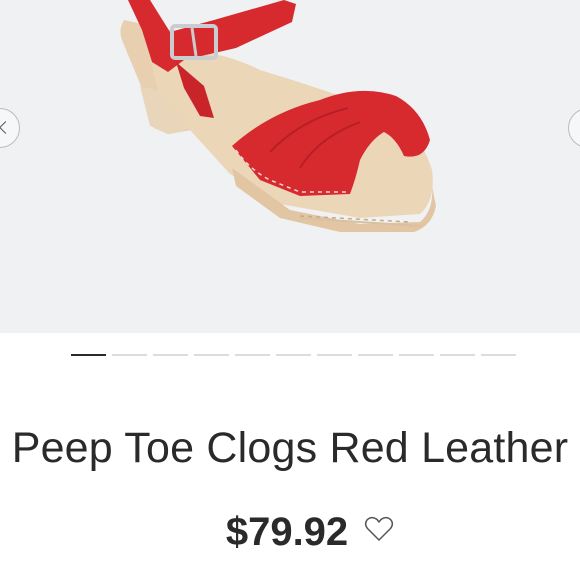 The height and width of the screenshot is (580, 580). Describe the element at coordinates (379, 529) in the screenshot. I see `heart-outline-icon` at that location.